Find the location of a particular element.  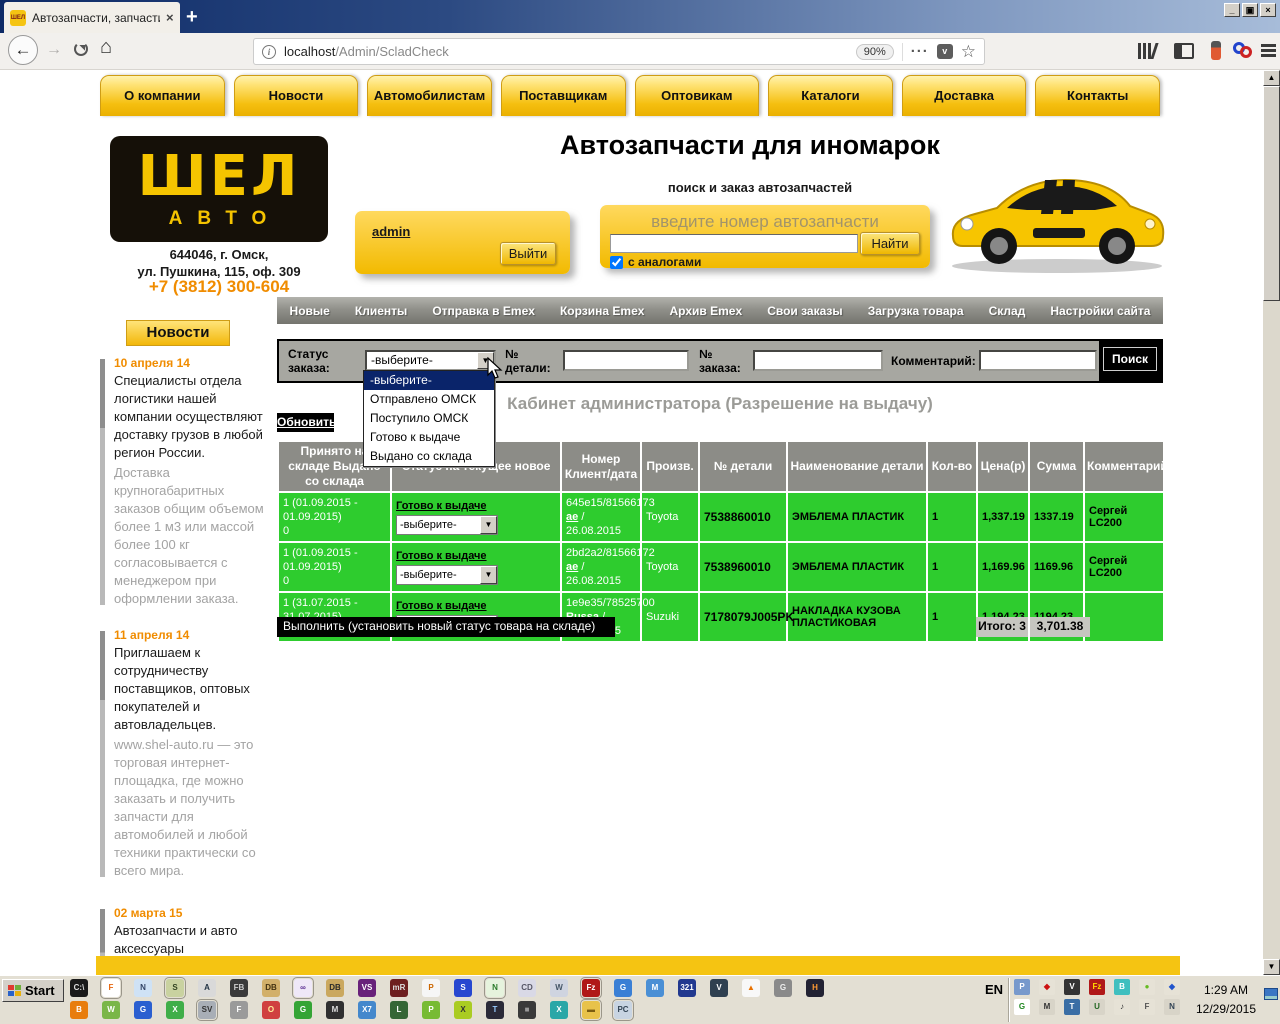

user-name-link: admin is located at coordinates (391, 231).